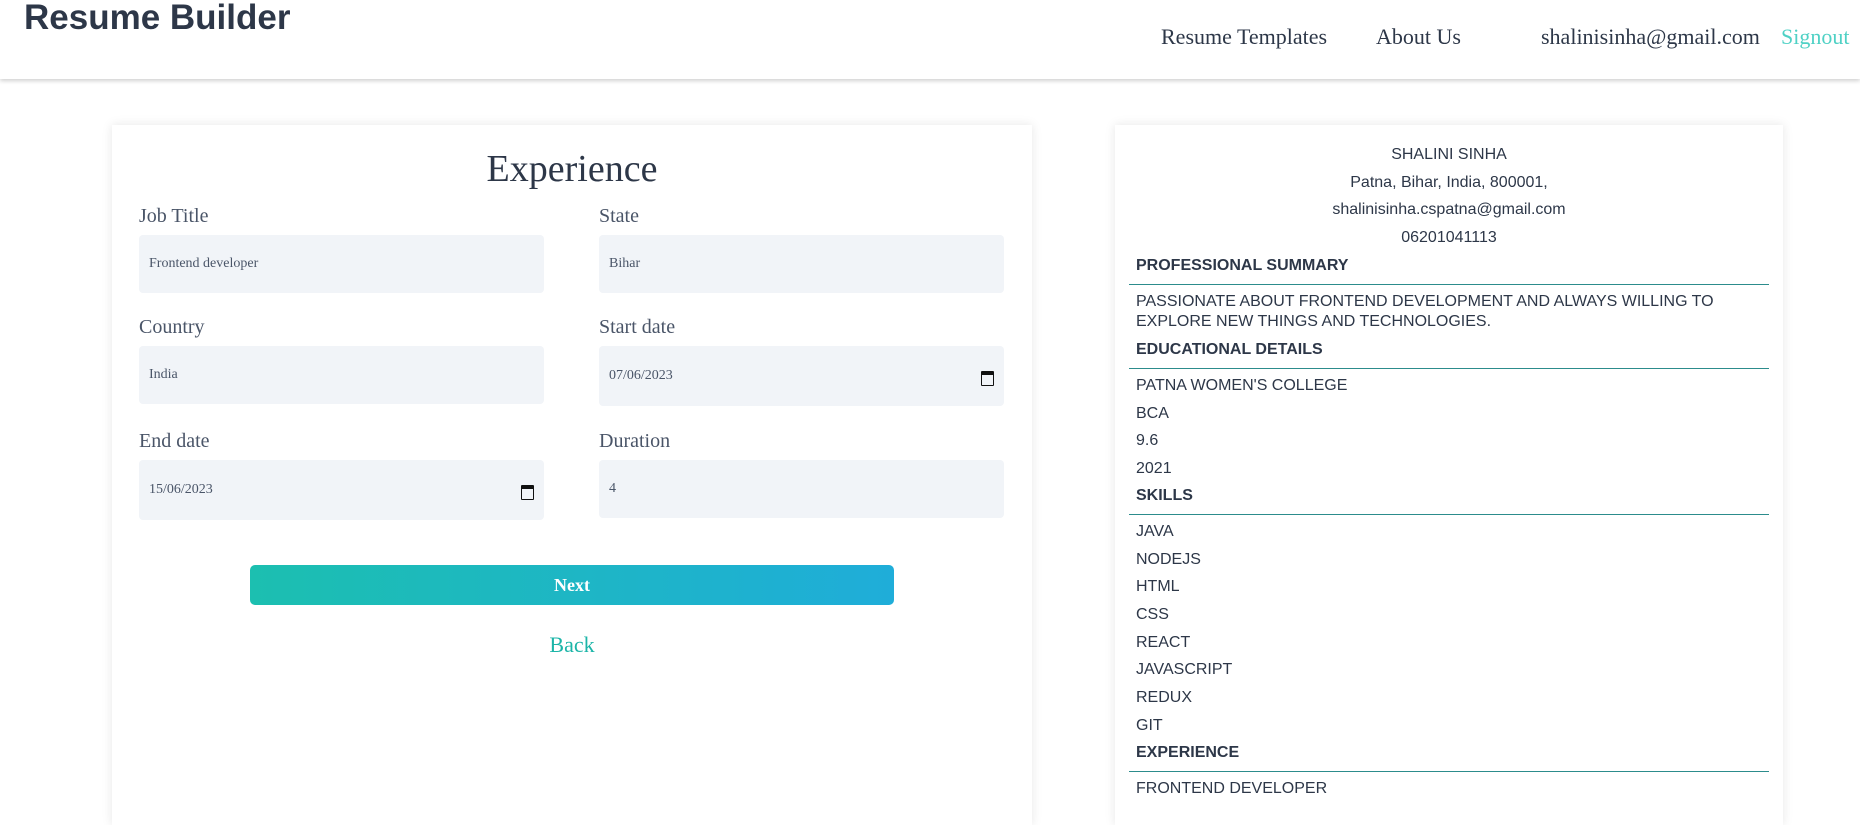 This screenshot has height=825, width=1860. Describe the element at coordinates (341, 375) in the screenshot. I see `country-input: India` at that location.